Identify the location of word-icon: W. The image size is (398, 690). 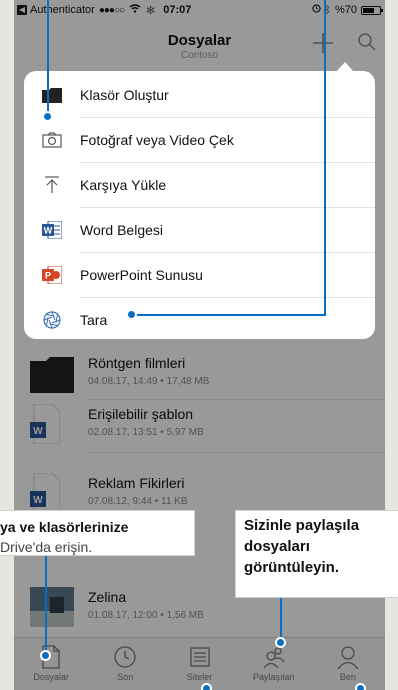
(52, 230).